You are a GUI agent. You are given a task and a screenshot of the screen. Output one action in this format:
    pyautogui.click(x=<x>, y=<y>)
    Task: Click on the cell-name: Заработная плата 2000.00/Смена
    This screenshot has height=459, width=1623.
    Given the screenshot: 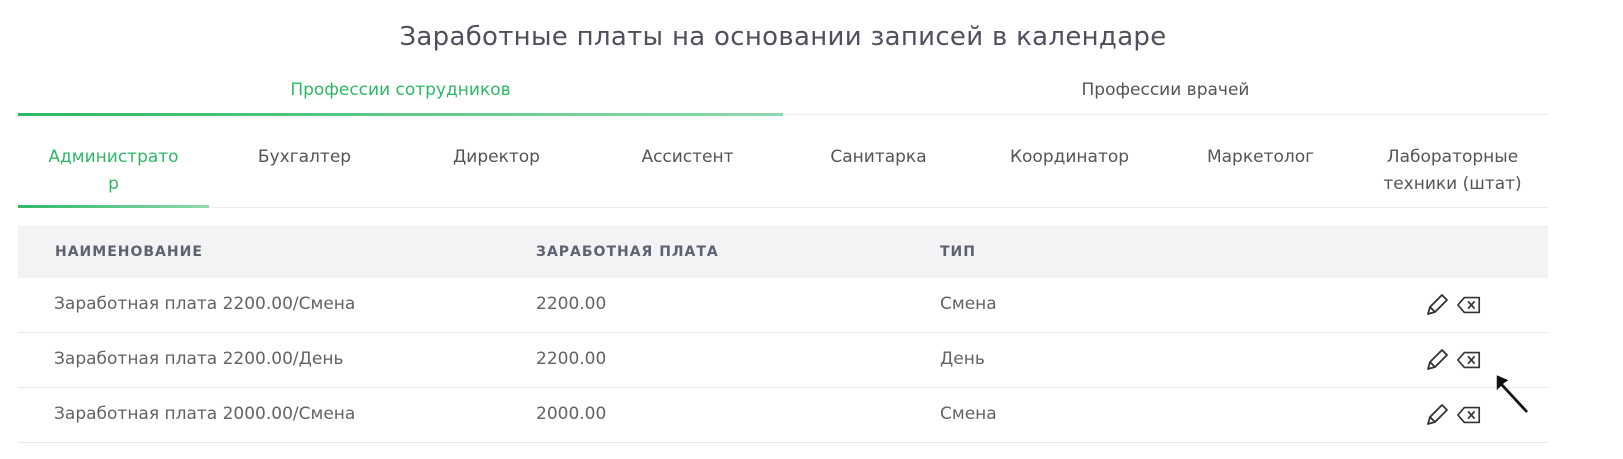 What is the action you would take?
    pyautogui.click(x=205, y=414)
    